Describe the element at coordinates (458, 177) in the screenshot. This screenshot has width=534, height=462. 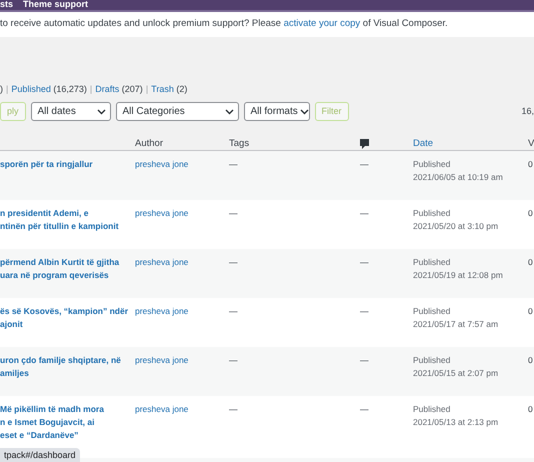
I see `post-date: 2021/06/05 at 10:19 am` at that location.